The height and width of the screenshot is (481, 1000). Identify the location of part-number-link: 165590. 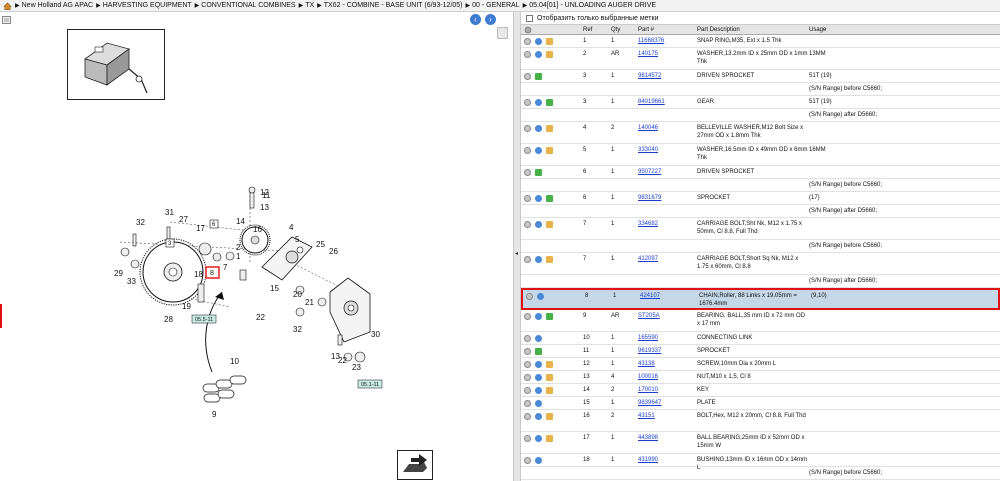
(648, 338).